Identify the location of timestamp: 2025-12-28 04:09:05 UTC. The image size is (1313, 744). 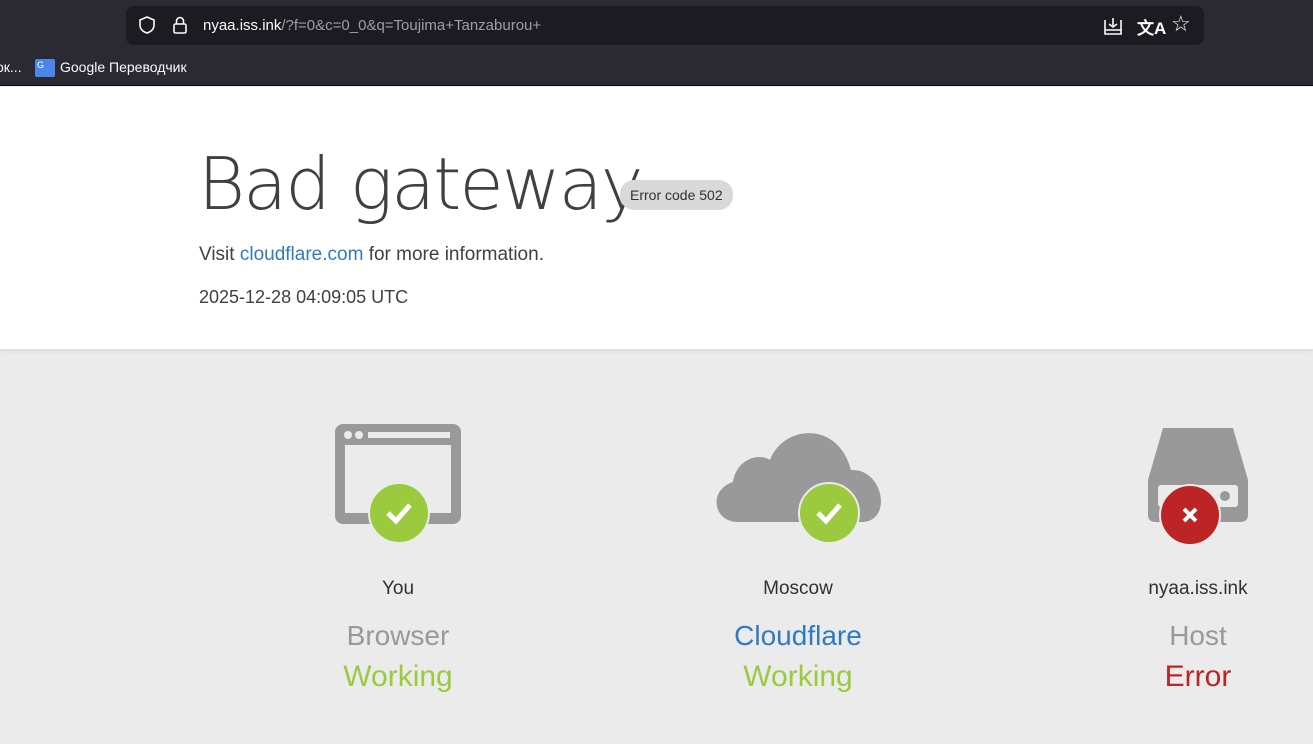
(304, 297).